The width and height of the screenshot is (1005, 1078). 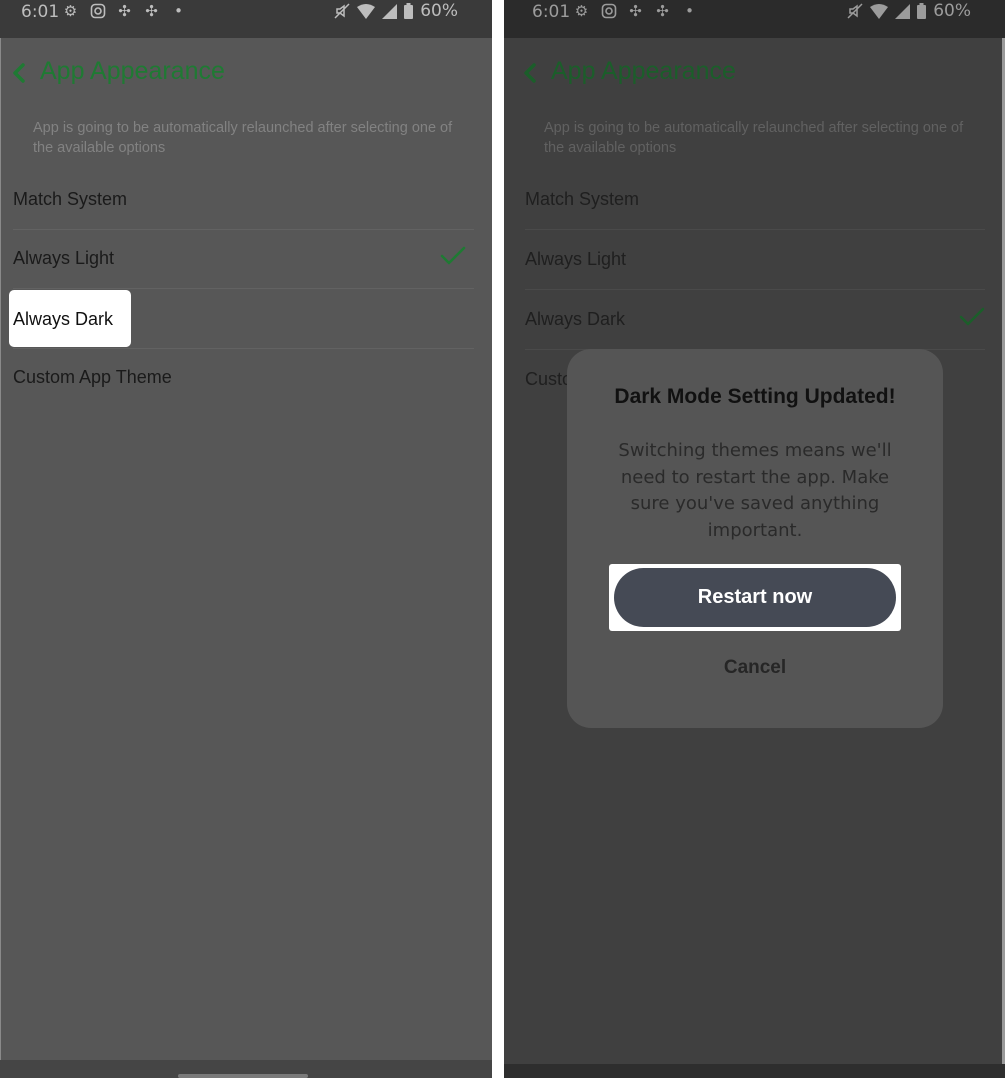 I want to click on screen-edge, so click(x=0, y=539).